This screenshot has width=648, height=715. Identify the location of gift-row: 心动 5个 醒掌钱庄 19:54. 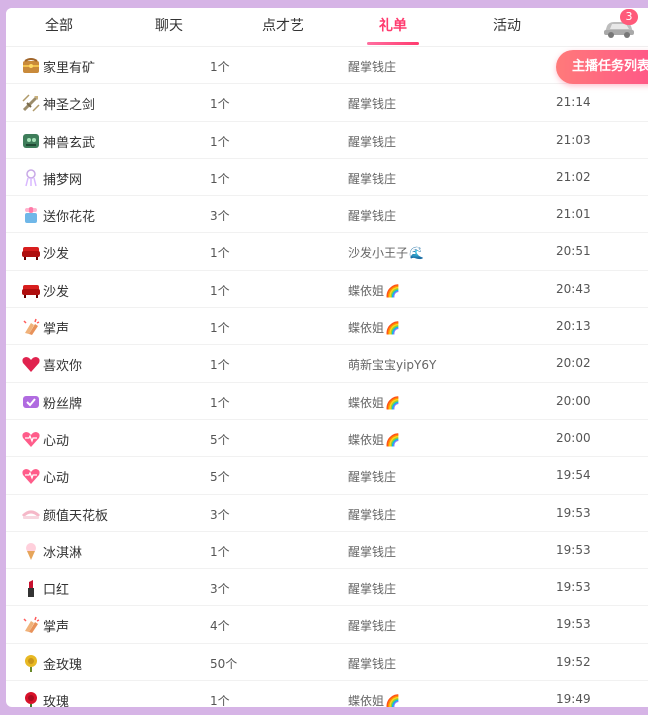
(327, 476).